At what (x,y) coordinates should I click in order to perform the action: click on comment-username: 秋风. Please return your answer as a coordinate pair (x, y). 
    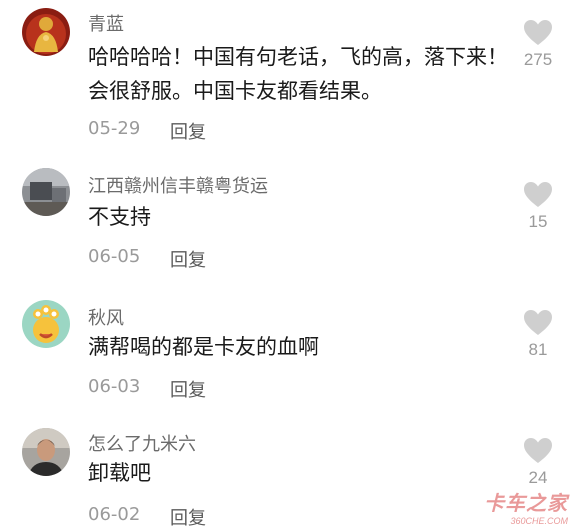
    Looking at the image, I should click on (106, 317).